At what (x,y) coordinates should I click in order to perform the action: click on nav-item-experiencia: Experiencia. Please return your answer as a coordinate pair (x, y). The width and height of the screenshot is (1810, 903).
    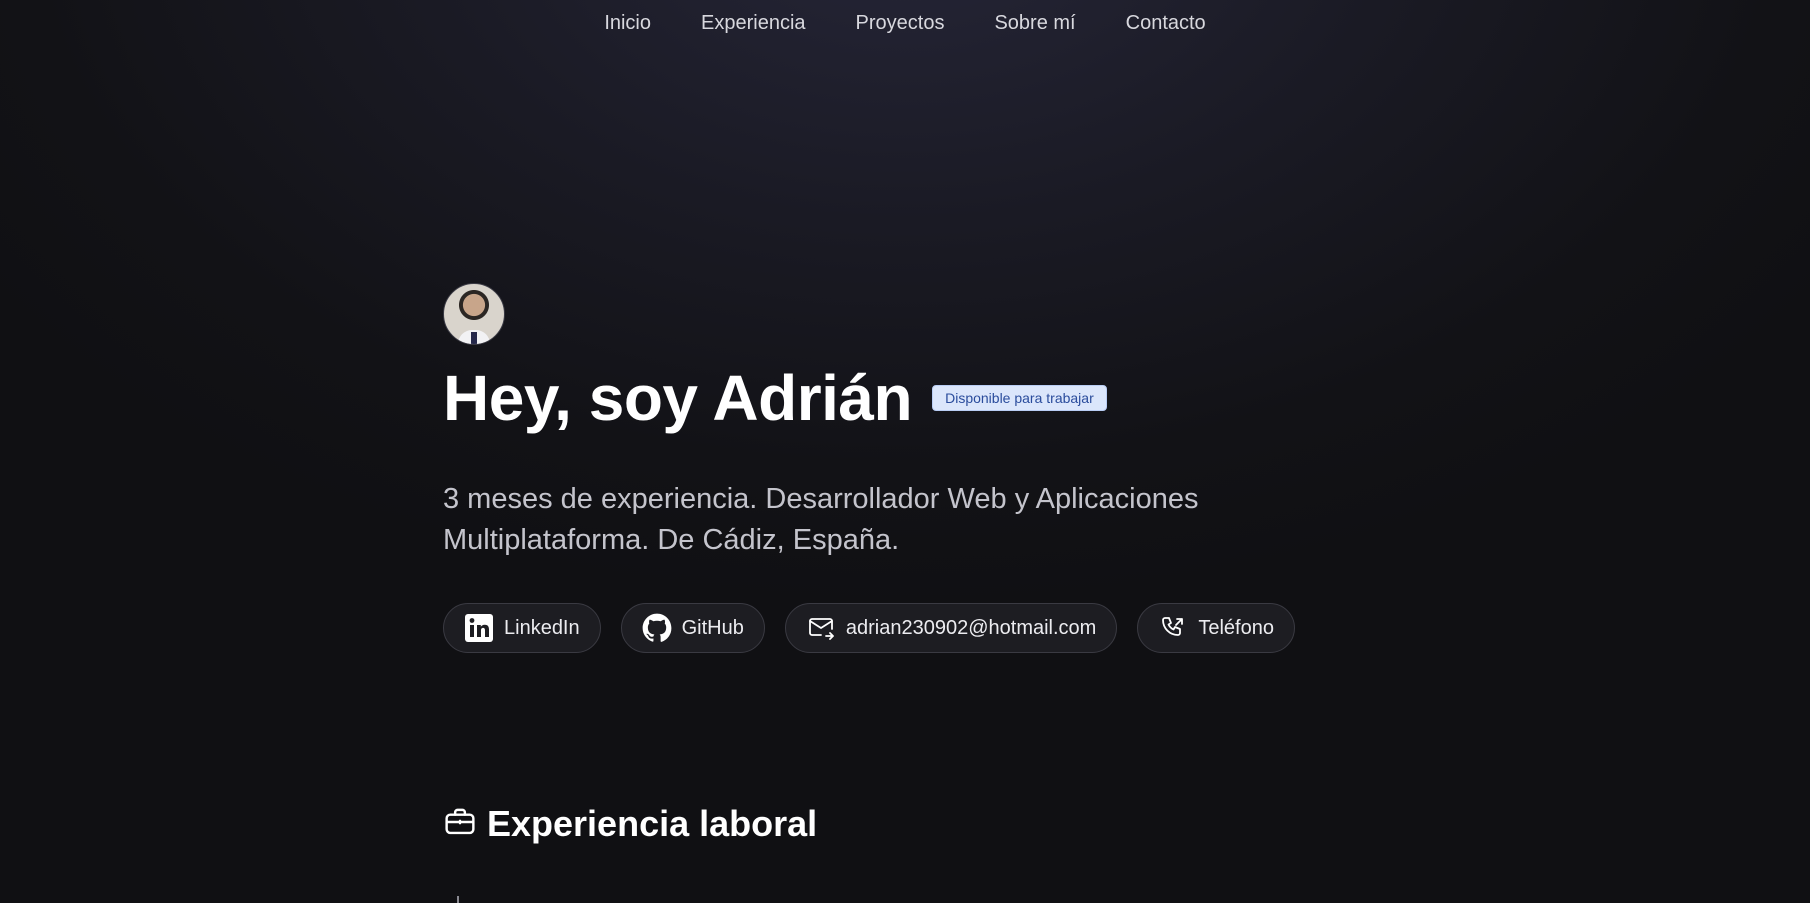
    Looking at the image, I should click on (753, 23).